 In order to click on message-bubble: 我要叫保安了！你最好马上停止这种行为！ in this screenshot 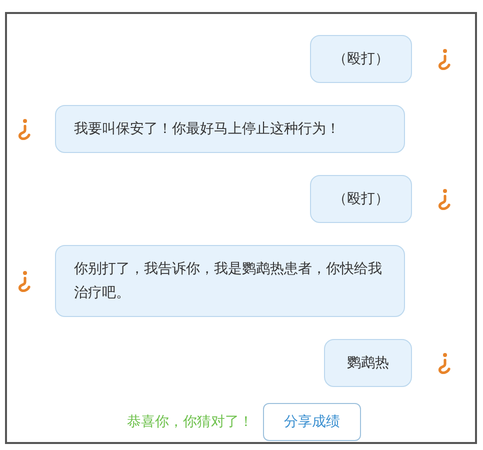, I will do `click(230, 129)`.